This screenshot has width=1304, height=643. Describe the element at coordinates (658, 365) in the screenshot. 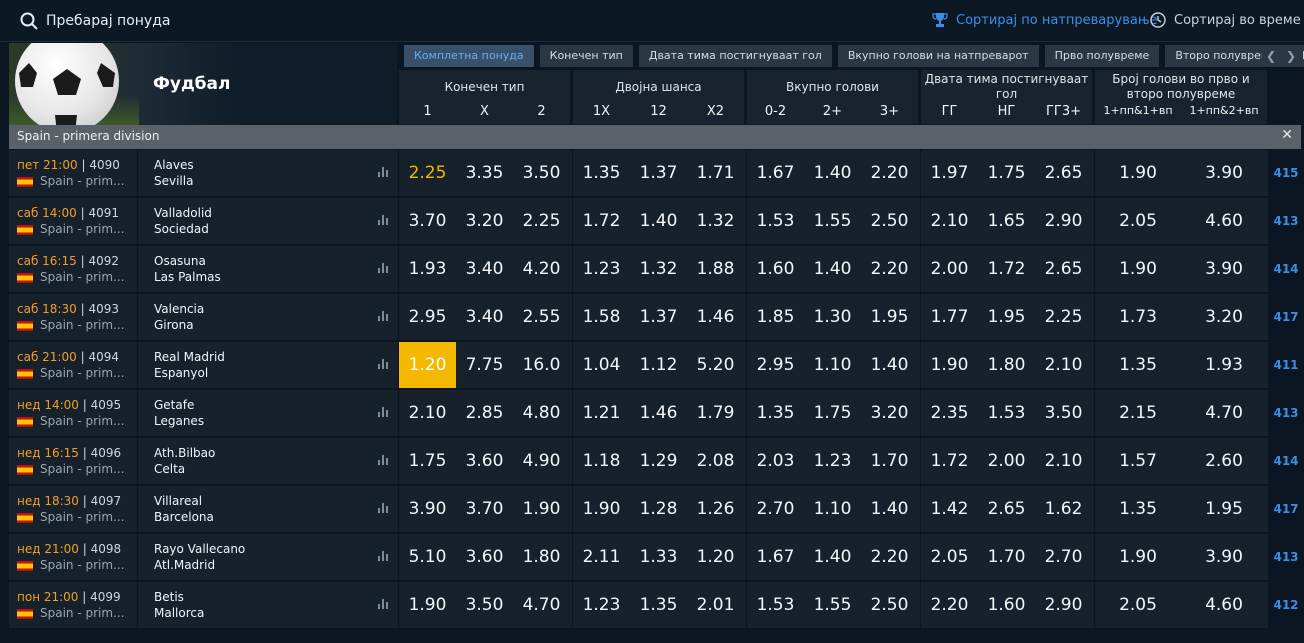

I see `odd-cell: 1.12` at that location.